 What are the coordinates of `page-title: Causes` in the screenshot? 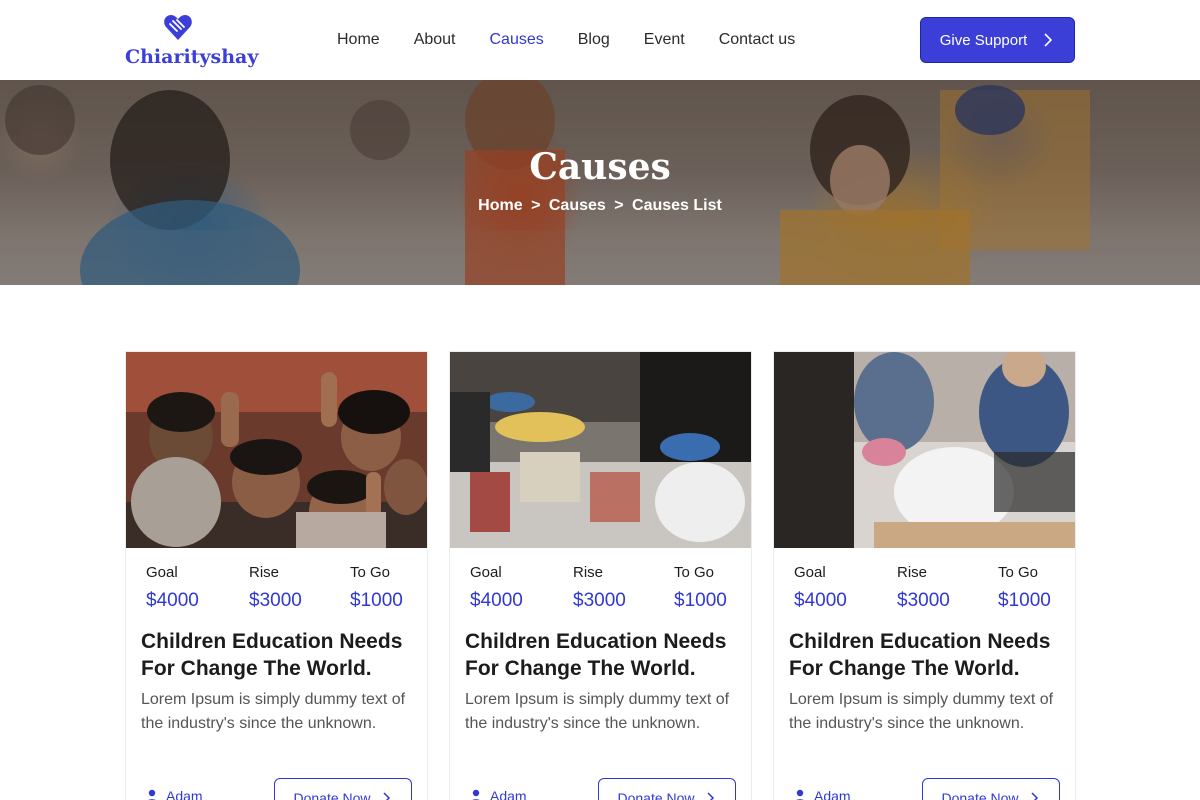 It's located at (600, 167).